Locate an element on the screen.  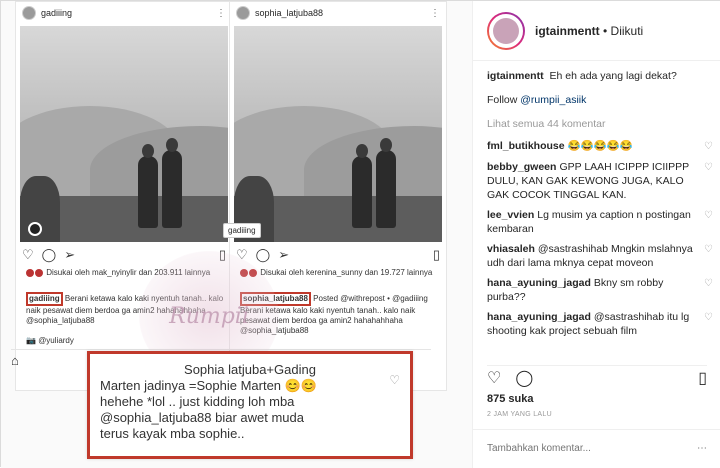
owner-username: igtainmentt • Diikuti is located at coordinates (589, 31).